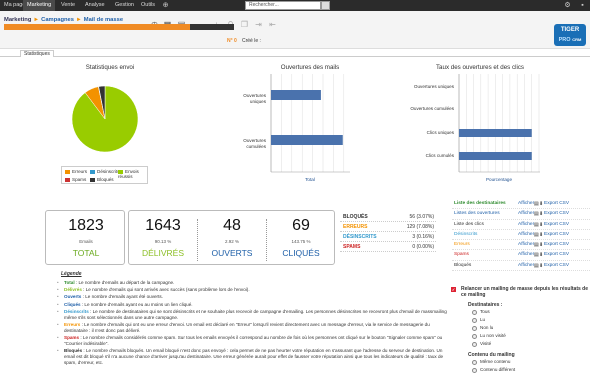 The image size is (590, 382). Describe the element at coordinates (57, 20) in the screenshot. I see `breadcrumb-campagnes: Campagnes` at that location.